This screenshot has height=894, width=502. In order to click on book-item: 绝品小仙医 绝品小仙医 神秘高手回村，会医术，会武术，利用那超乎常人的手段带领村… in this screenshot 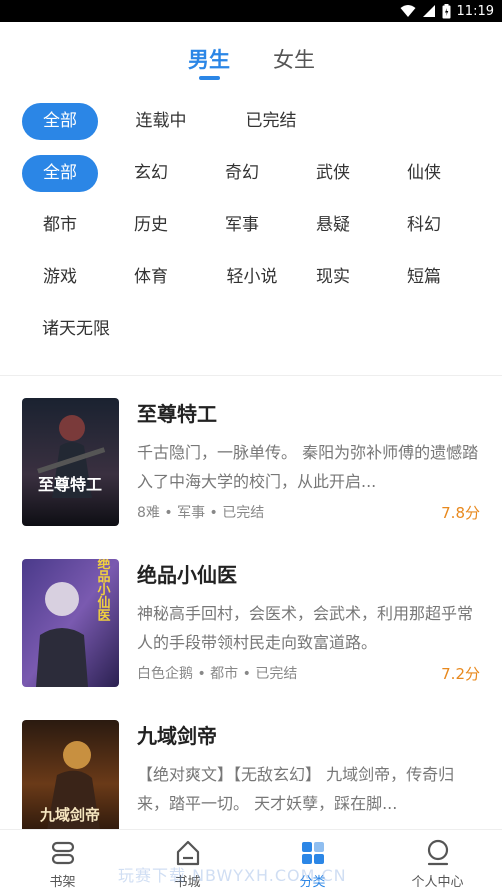, I will do `click(251, 624)`.